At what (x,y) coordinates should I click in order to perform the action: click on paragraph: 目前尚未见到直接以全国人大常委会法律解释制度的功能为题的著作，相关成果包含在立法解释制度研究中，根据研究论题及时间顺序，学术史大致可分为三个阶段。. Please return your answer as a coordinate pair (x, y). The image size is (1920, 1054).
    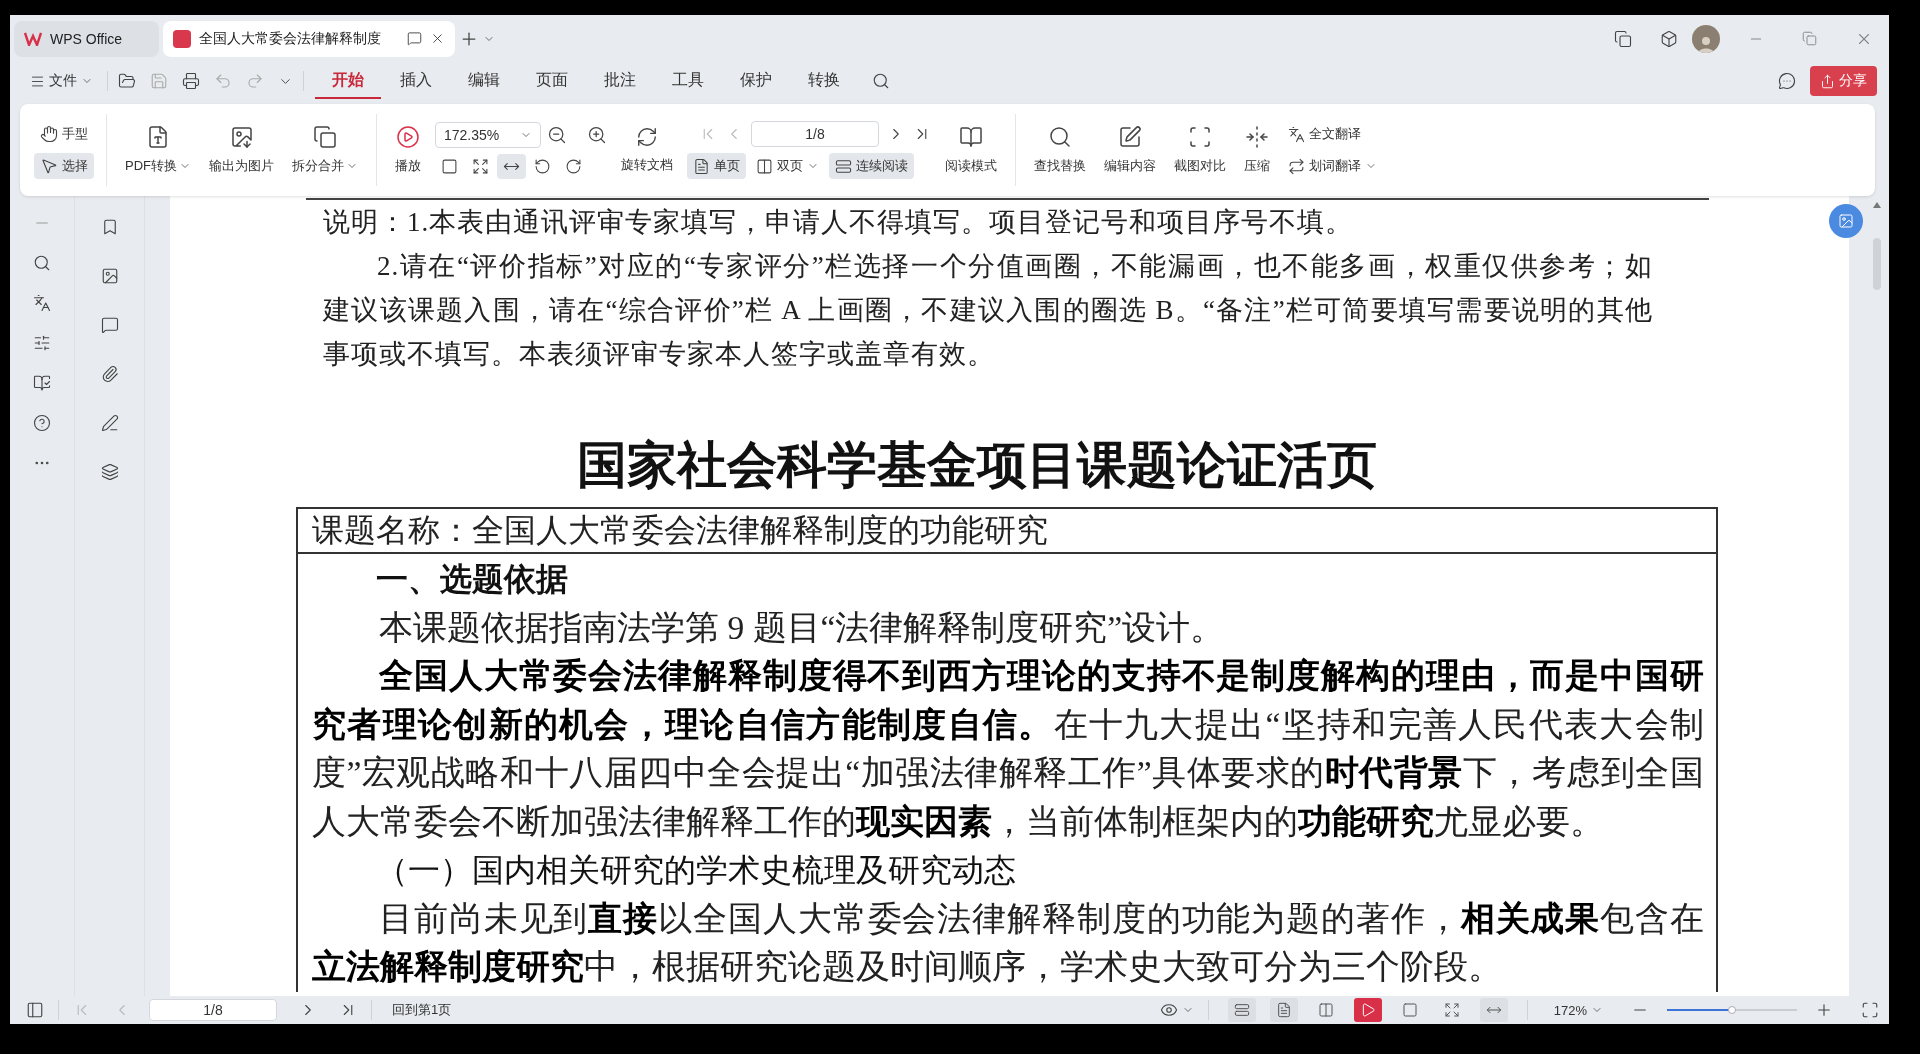
    Looking at the image, I should click on (1008, 942).